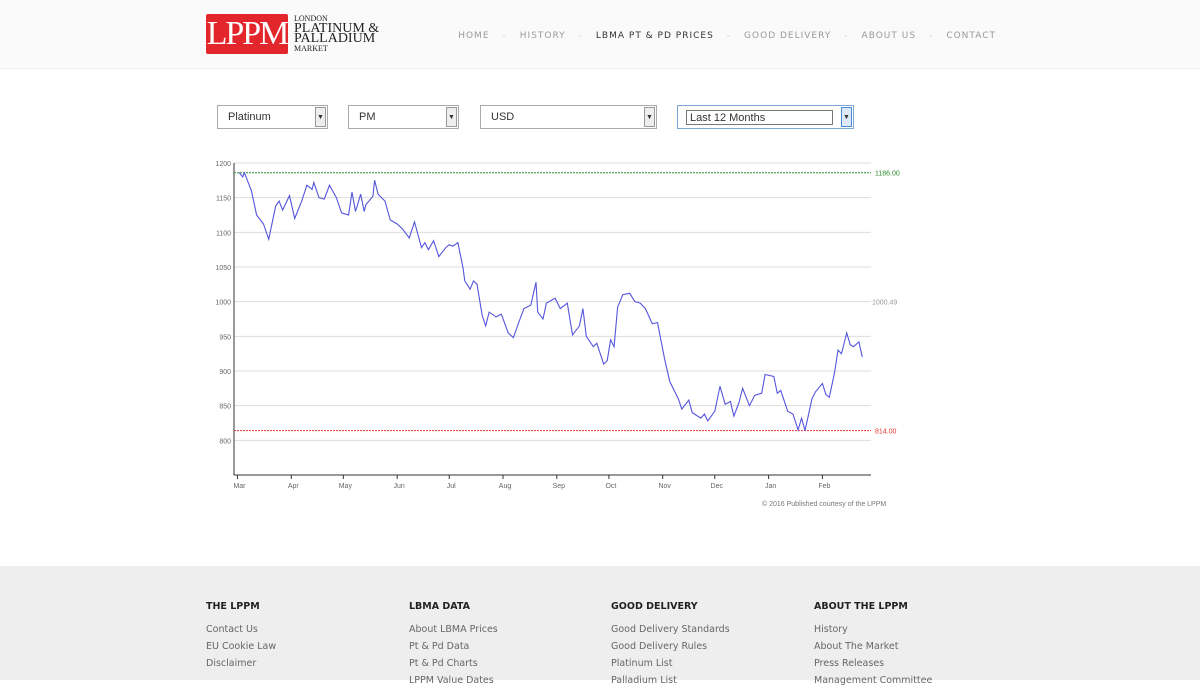 This screenshot has width=1200, height=692. What do you see at coordinates (239, 486) in the screenshot?
I see `x-tick-label: Mar` at bounding box center [239, 486].